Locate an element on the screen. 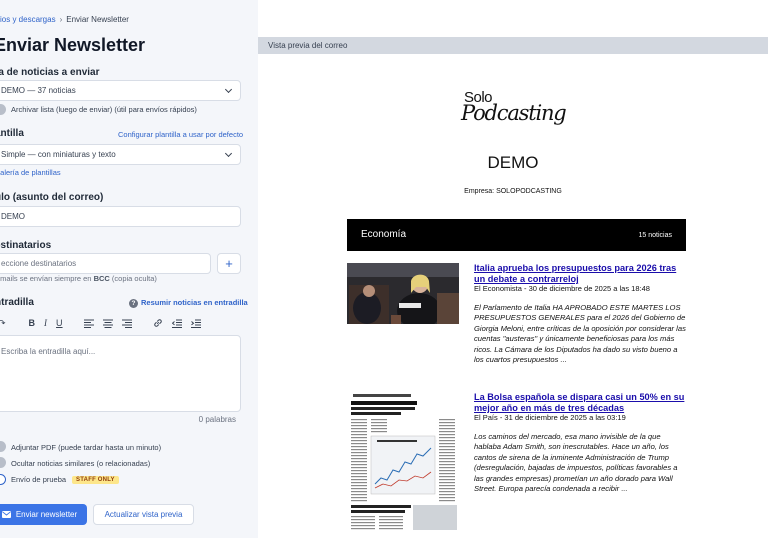 The width and height of the screenshot is (768, 538). test-send-label: Envío de prueba STAFF ONLY is located at coordinates (65, 479).